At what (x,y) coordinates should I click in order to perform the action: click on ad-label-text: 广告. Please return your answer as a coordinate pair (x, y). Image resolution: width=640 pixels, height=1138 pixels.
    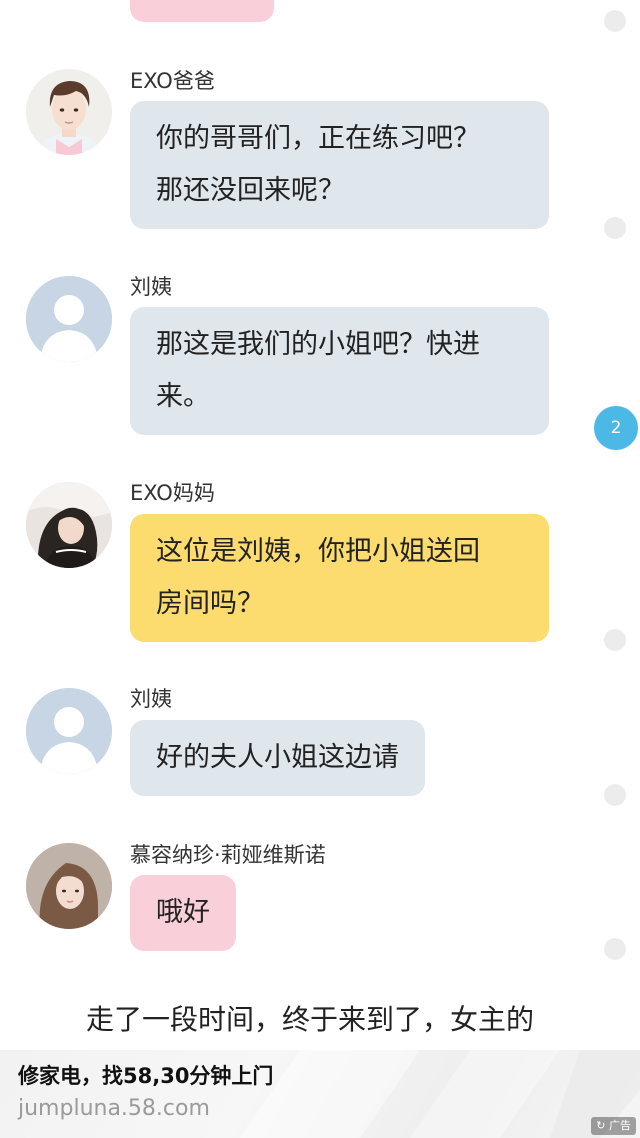
    Looking at the image, I should click on (620, 1125).